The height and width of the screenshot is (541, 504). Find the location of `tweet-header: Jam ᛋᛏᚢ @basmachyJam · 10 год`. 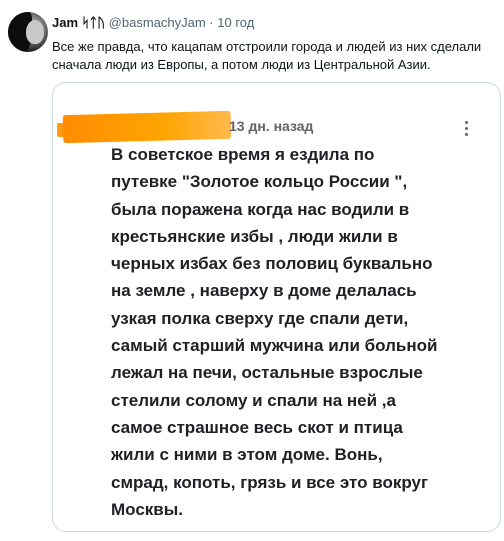

tweet-header: Jam ᛋᛏᚢ @basmachyJam · 10 год is located at coordinates (153, 23).